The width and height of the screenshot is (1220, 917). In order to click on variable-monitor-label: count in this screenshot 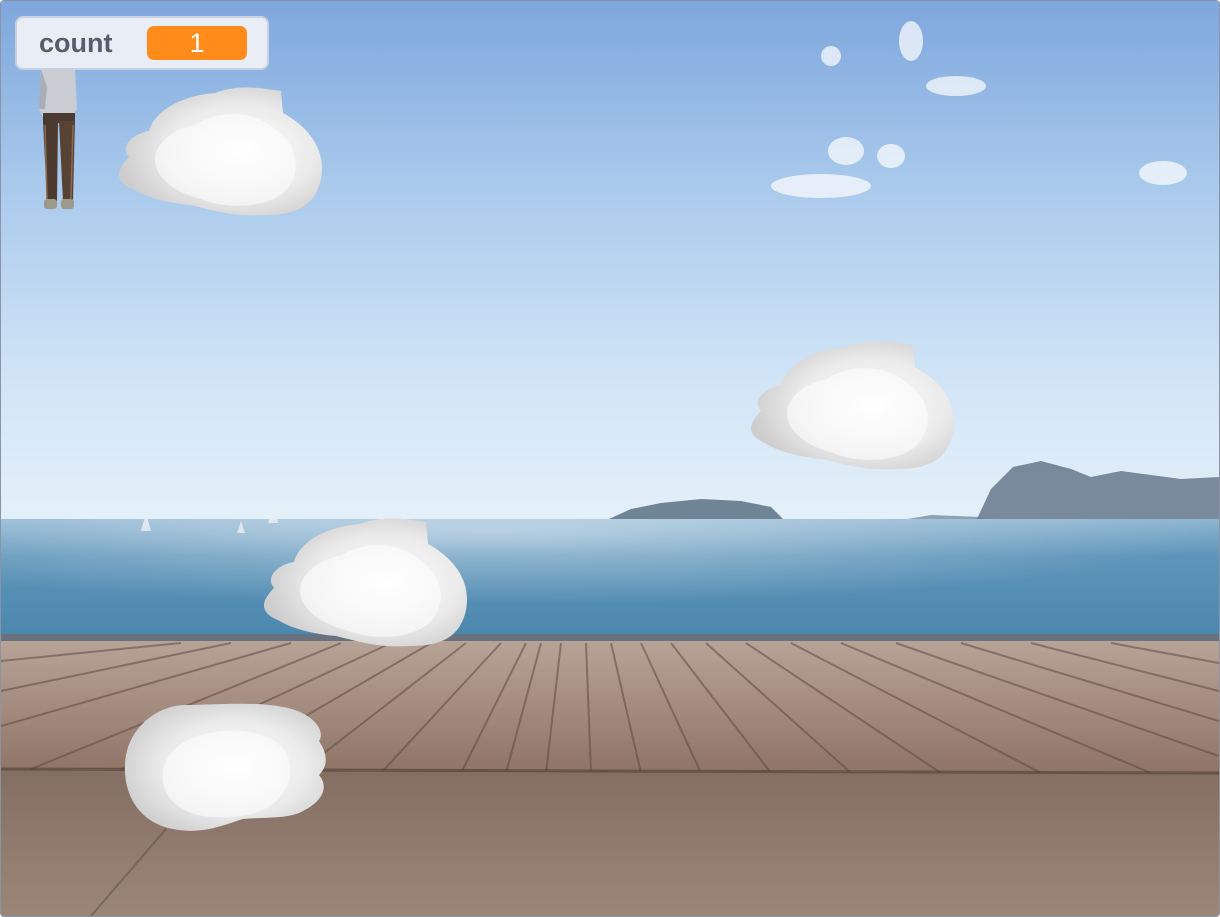, I will do `click(76, 42)`.